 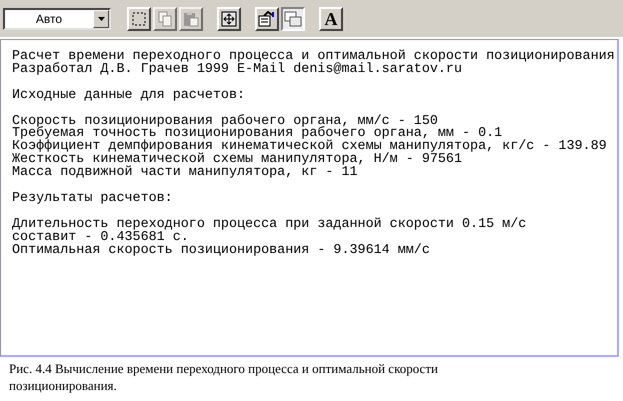 I want to click on toolbar-button, so click(x=293, y=18).